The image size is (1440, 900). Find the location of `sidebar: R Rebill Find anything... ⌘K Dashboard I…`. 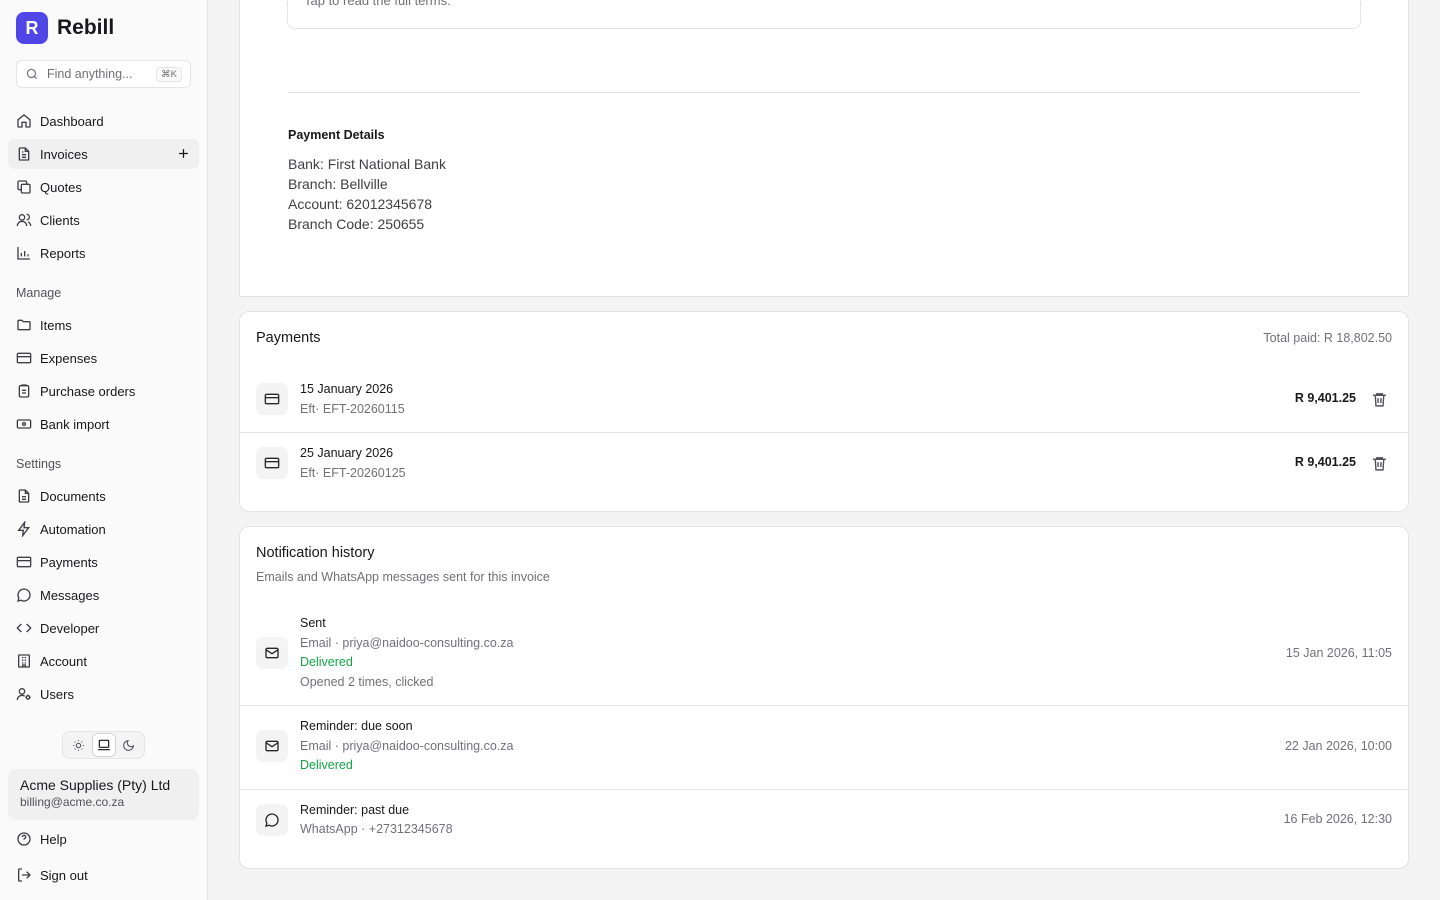

sidebar: R Rebill Find anything... ⌘K Dashboard I… is located at coordinates (104, 450).